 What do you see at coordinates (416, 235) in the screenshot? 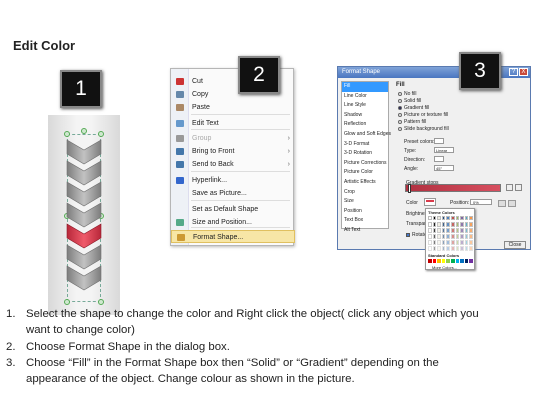
I see `rotate-checkbox: Rotate` at bounding box center [416, 235].